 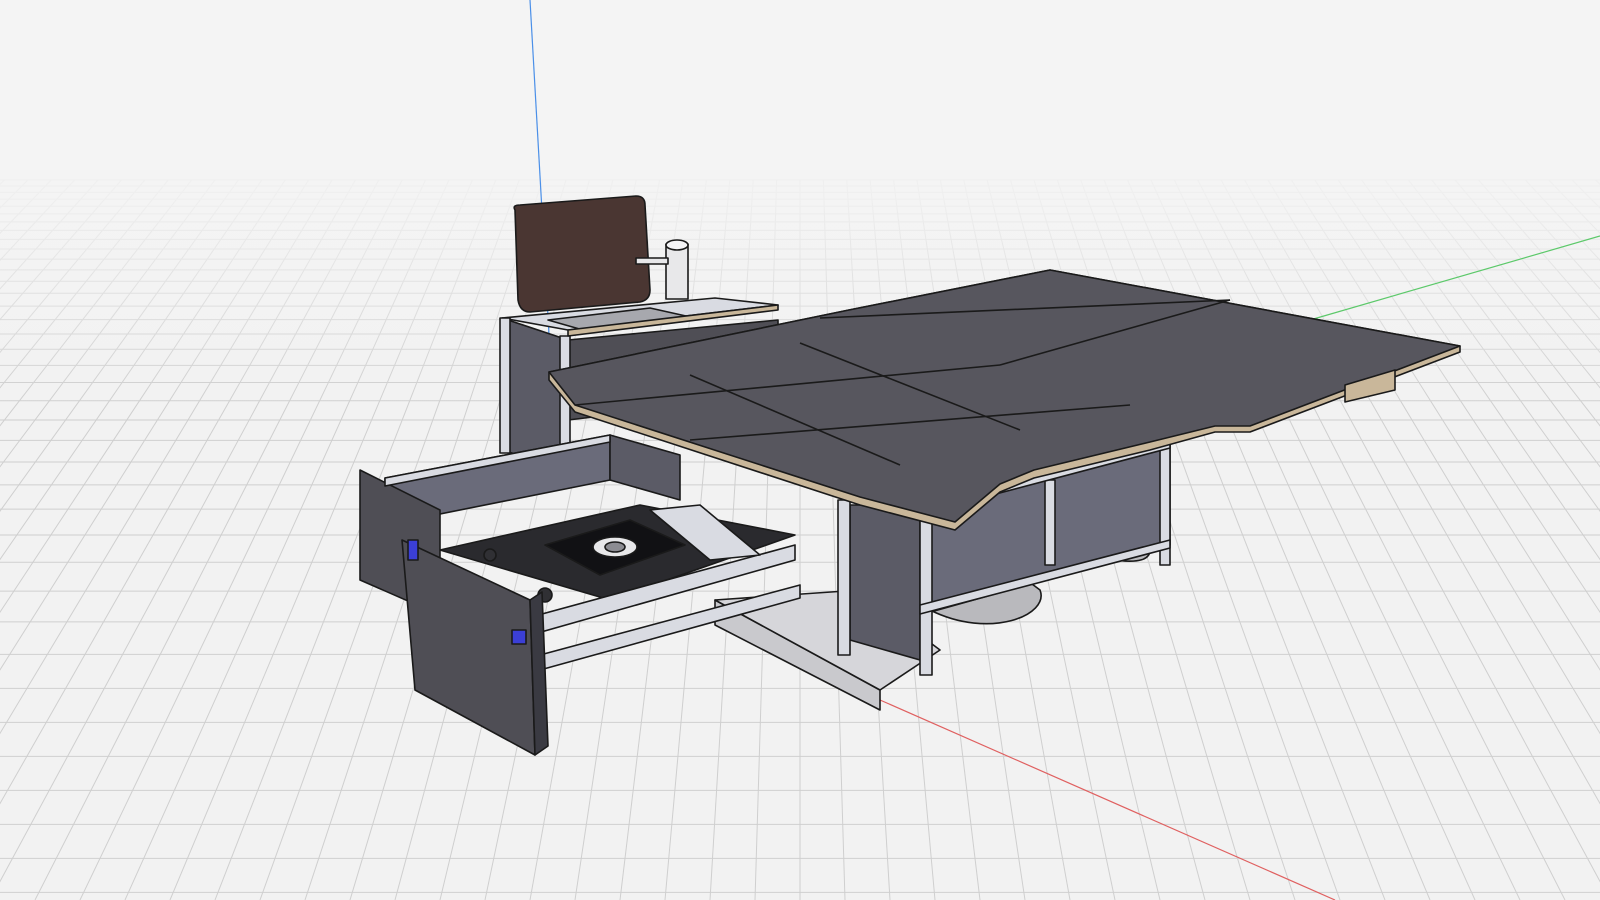 I want to click on faucet-spout, so click(x=652, y=261).